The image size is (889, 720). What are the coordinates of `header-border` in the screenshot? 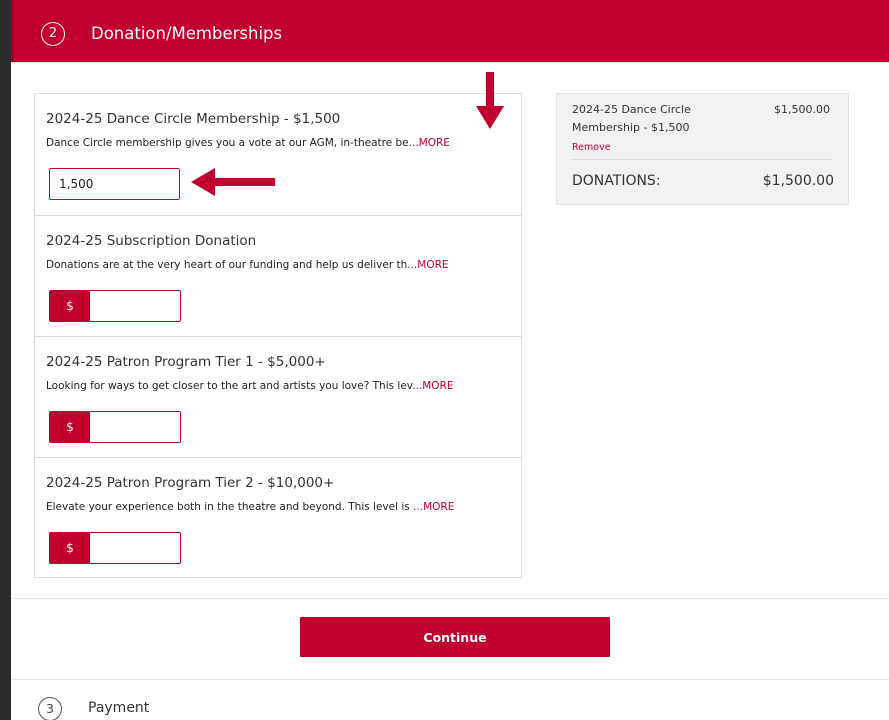 It's located at (450, 62).